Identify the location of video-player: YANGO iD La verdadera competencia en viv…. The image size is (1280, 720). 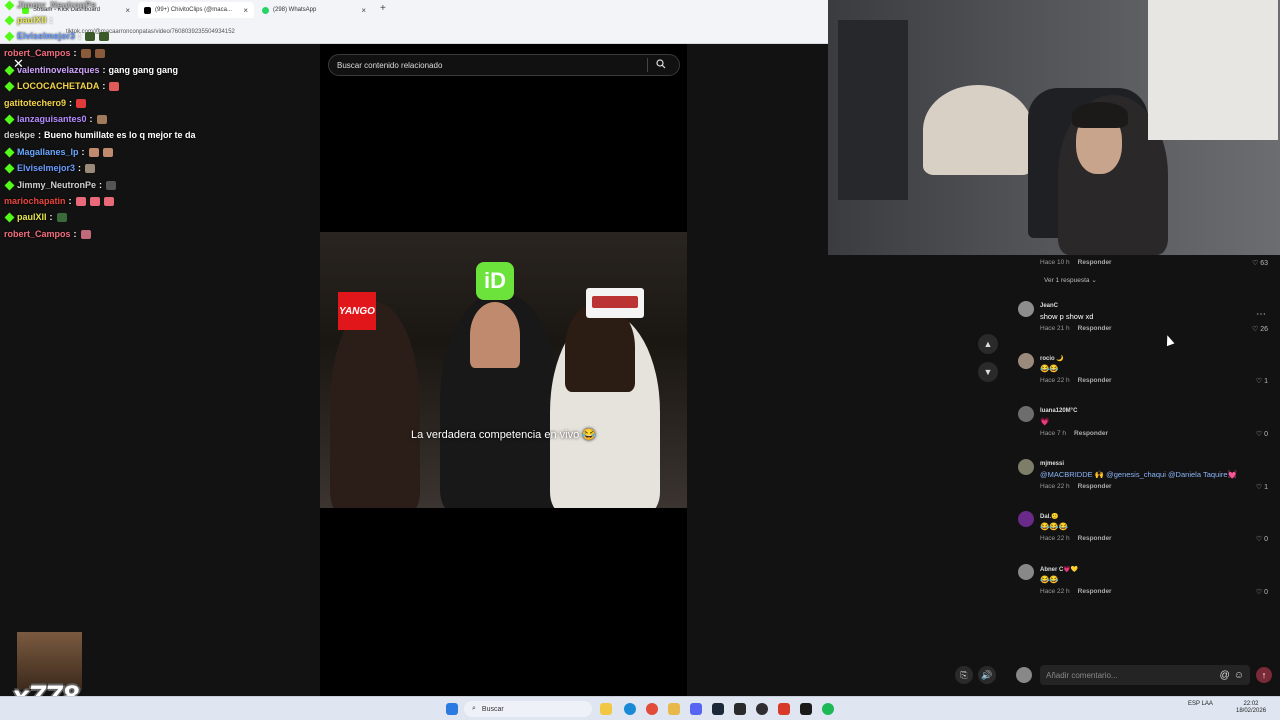
(503, 370).